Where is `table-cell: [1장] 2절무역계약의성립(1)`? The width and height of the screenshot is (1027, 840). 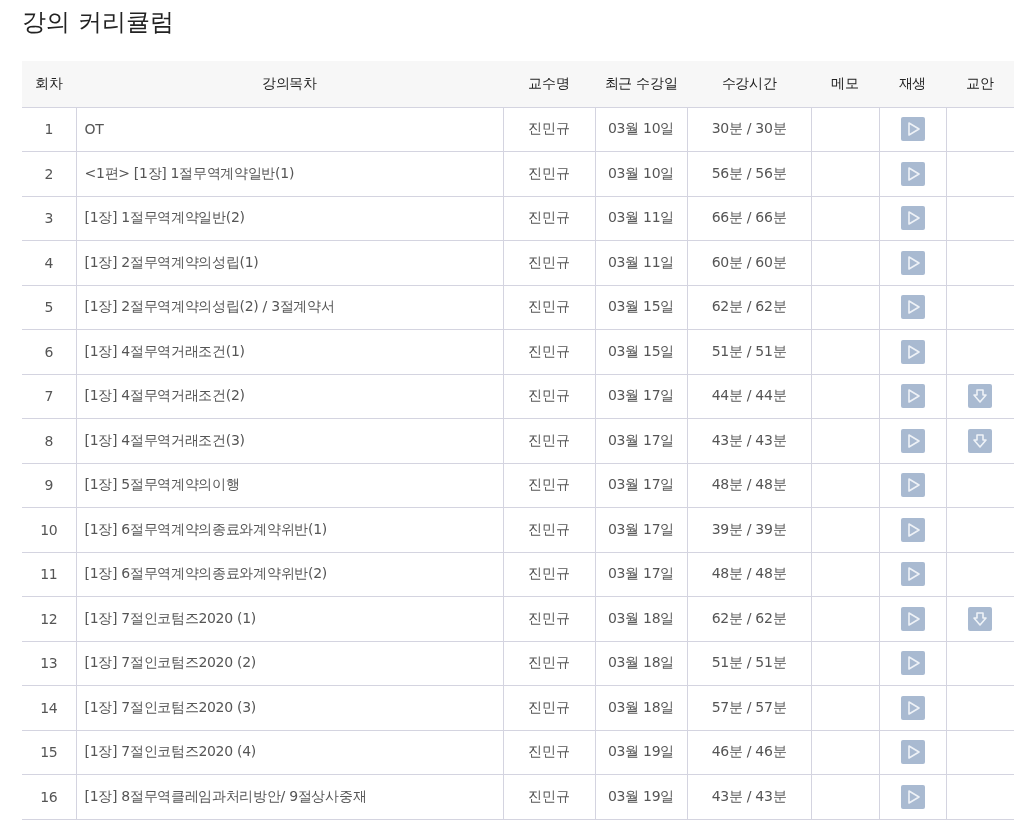 table-cell: [1장] 2절무역계약의성립(1) is located at coordinates (171, 261).